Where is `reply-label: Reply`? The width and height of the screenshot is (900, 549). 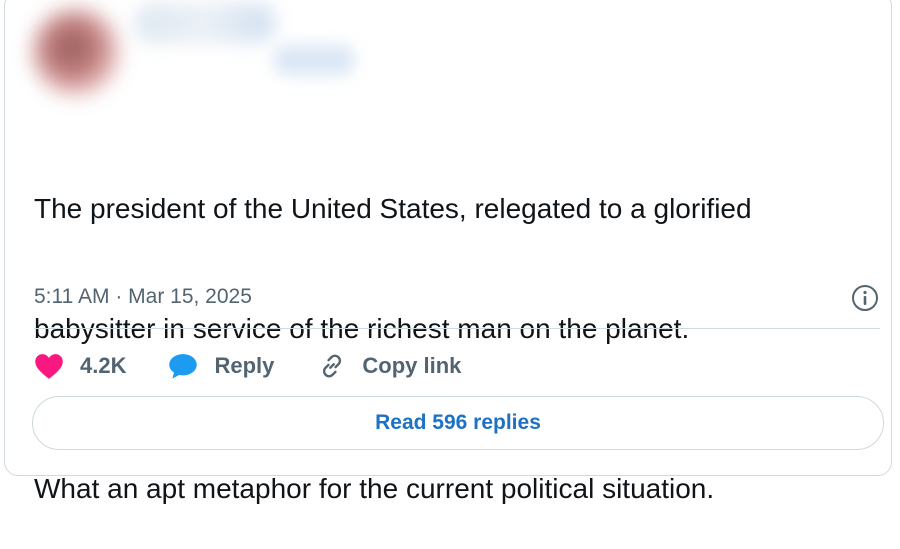 reply-label: Reply is located at coordinates (244, 365).